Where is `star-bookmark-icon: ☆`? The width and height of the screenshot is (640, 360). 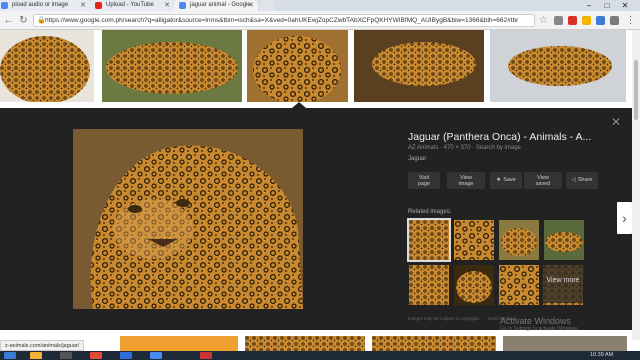
star-bookmark-icon: ☆ is located at coordinates (543, 20).